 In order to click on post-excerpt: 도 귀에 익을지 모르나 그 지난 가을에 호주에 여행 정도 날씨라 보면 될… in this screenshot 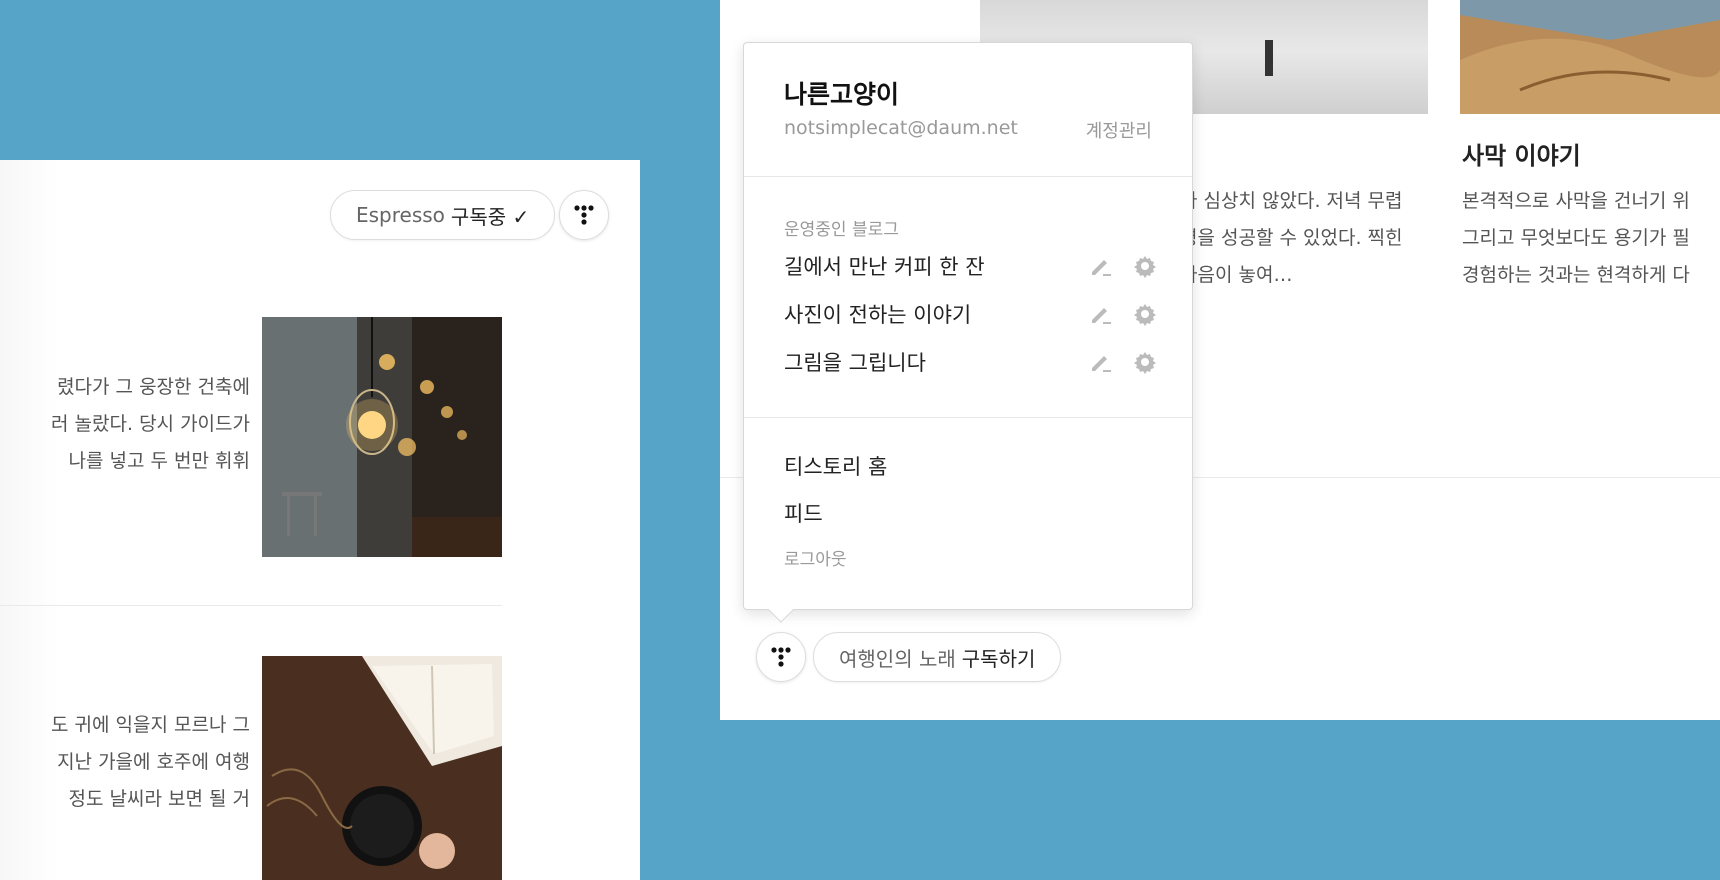, I will do `click(125, 762)`.